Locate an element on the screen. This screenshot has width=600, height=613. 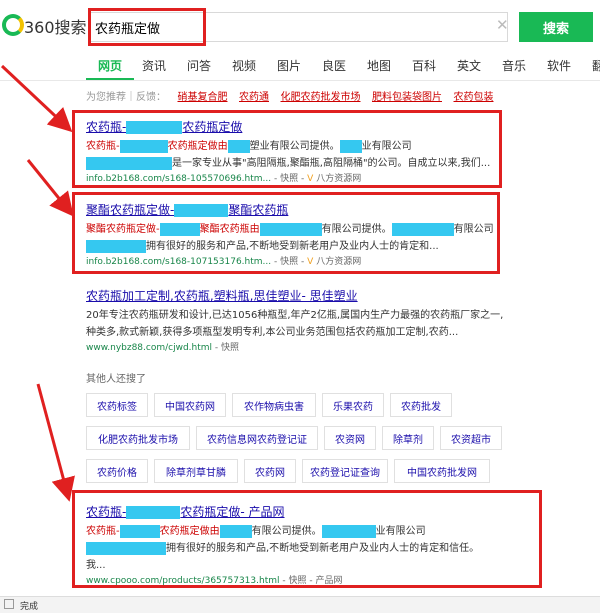
annotation-arrows is located at coordinates (37, 283).